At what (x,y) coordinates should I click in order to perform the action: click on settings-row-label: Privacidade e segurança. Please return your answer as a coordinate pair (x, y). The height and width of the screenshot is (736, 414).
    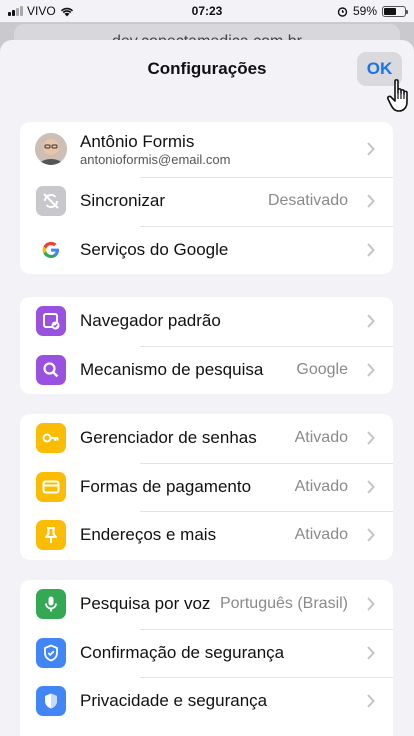
    Looking at the image, I should click on (236, 701).